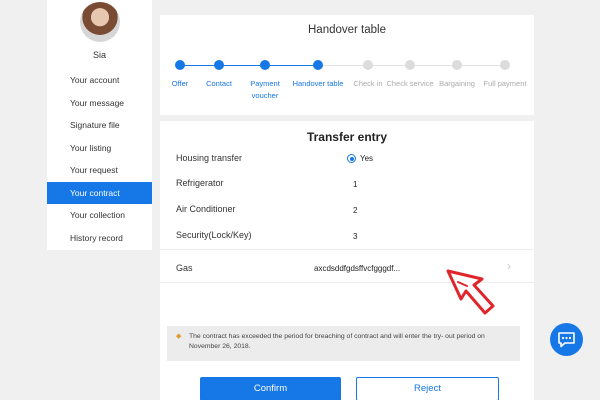  What do you see at coordinates (99, 55) in the screenshot?
I see `username: Sia` at bounding box center [99, 55].